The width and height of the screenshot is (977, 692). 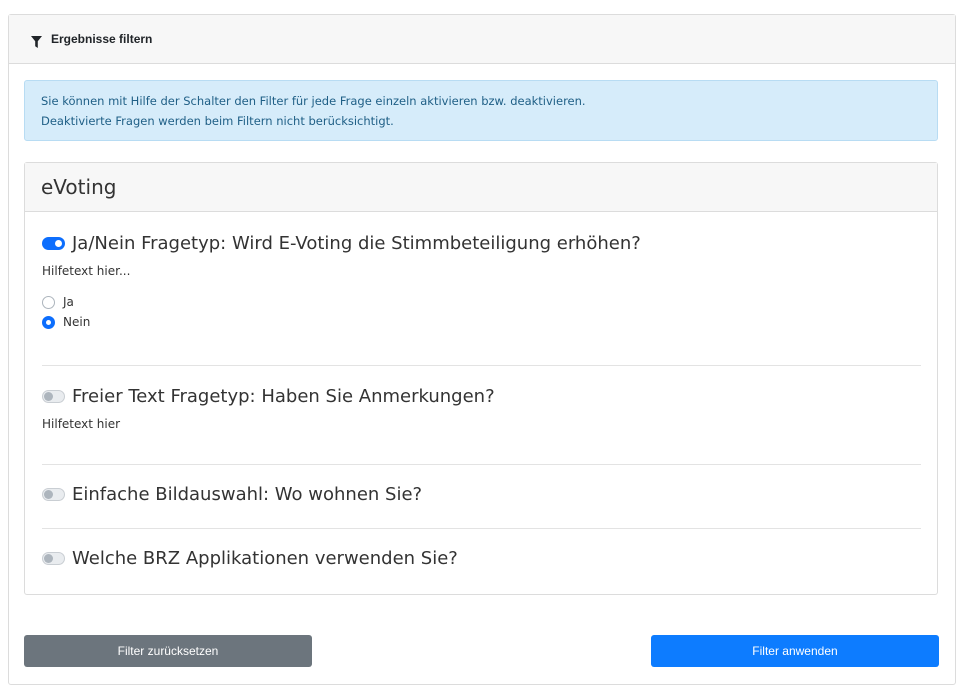 What do you see at coordinates (481, 494) in the screenshot?
I see `question-3: Einfache Bildauswahl: Wo wohnen Sie?` at bounding box center [481, 494].